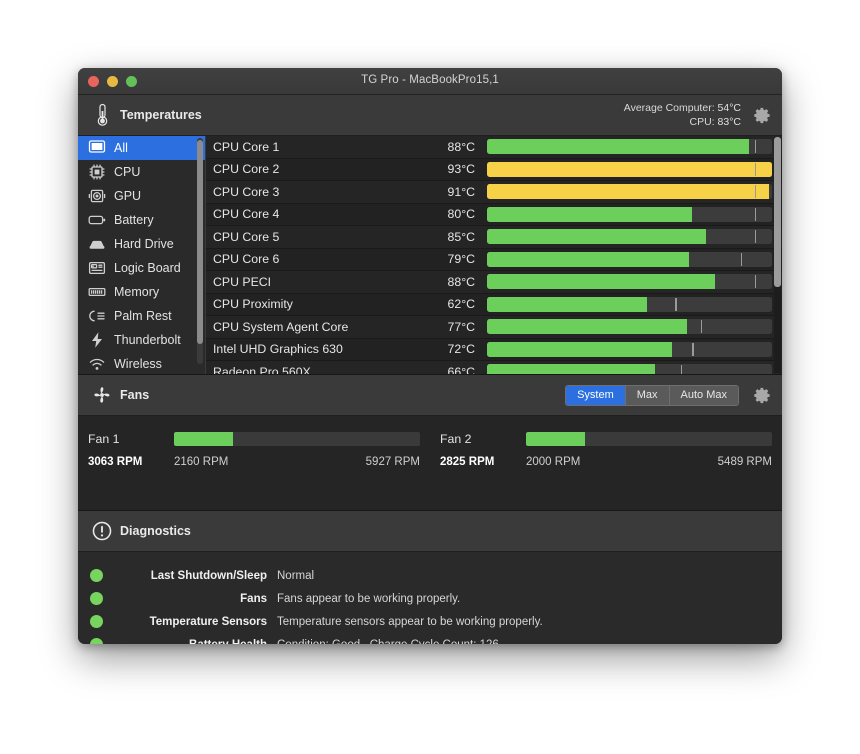 Image resolution: width=860 pixels, height=754 pixels. I want to click on temperatures-title: Temperatures, so click(161, 115).